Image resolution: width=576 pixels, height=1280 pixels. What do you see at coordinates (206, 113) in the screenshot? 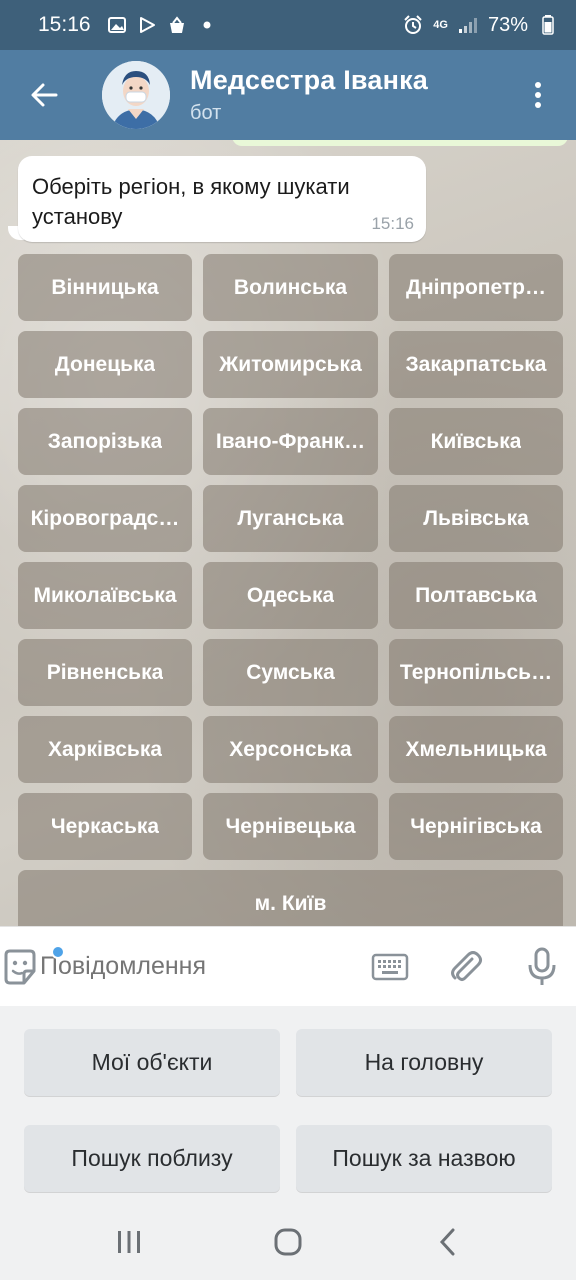
I see `chat-subtitle: бот` at bounding box center [206, 113].